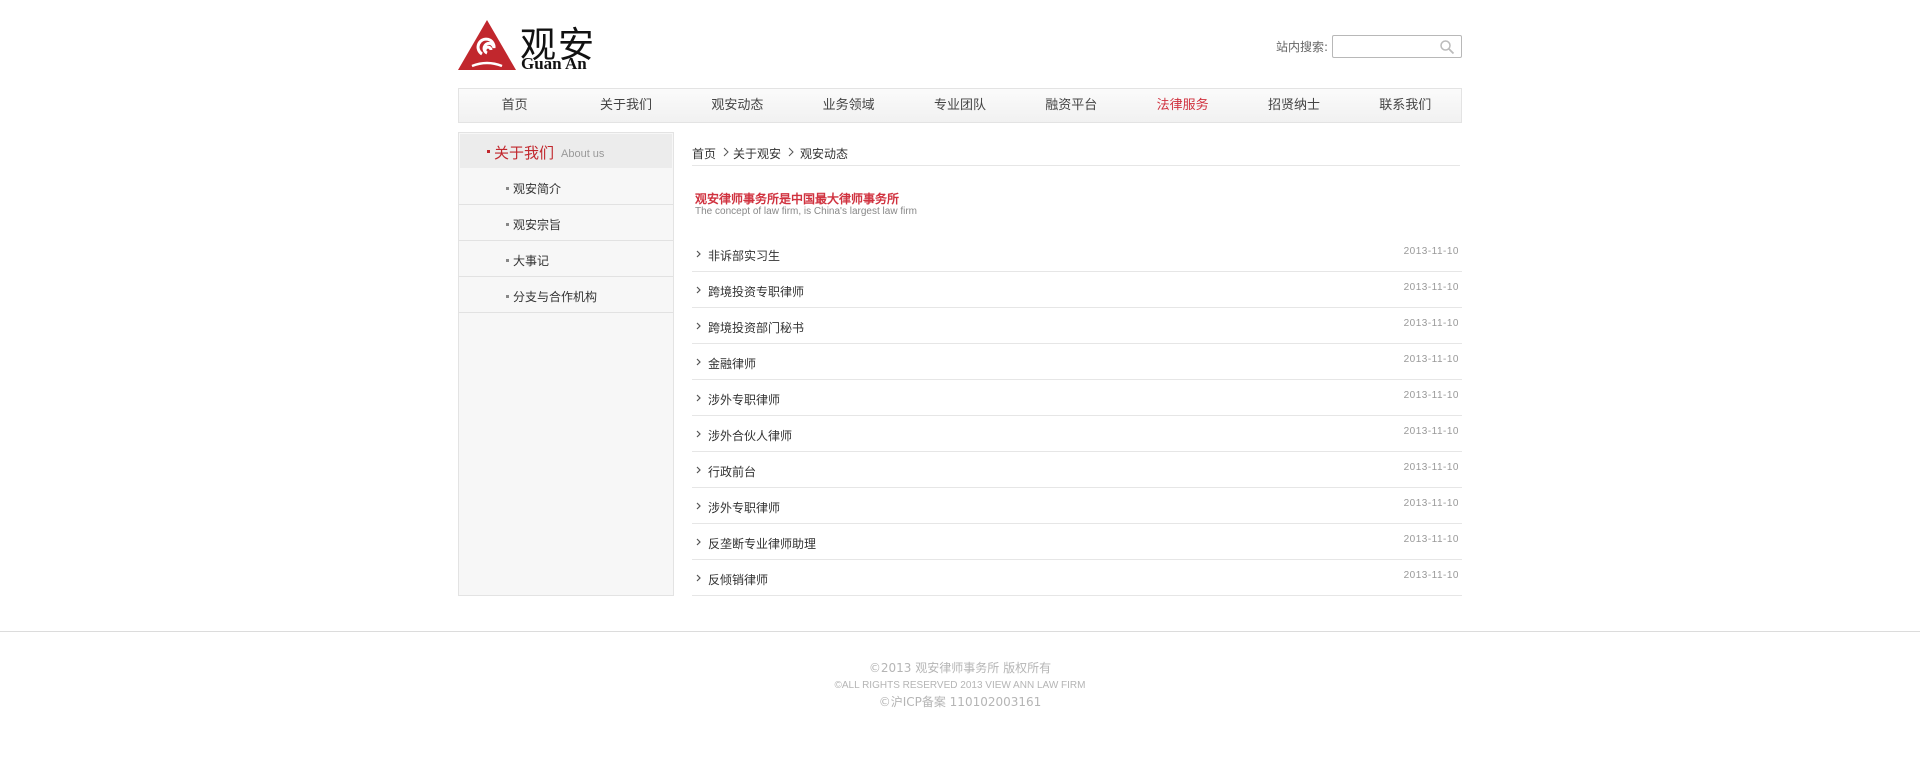  Describe the element at coordinates (531, 261) in the screenshot. I see `sidebar-item-label: 大事记` at that location.